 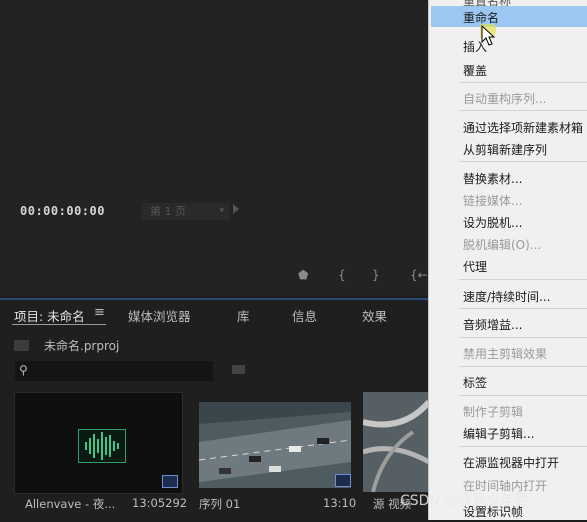 What do you see at coordinates (419, 275) in the screenshot?
I see `go-to-in-icon: {←` at bounding box center [419, 275].